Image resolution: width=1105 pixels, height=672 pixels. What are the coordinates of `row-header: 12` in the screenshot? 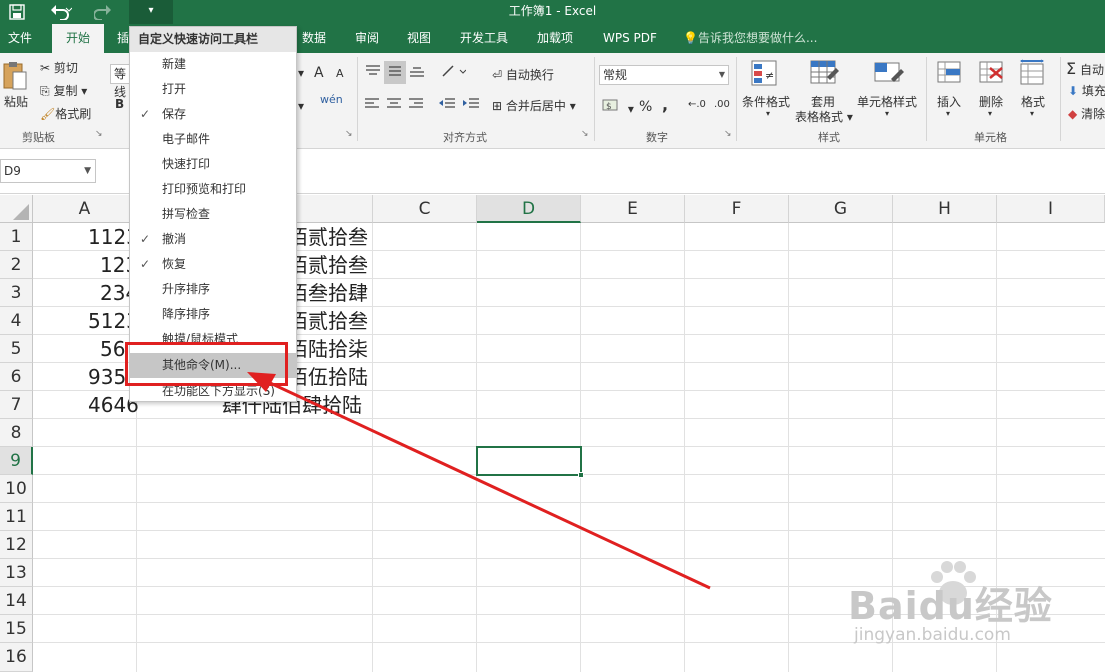 It's located at (16, 545).